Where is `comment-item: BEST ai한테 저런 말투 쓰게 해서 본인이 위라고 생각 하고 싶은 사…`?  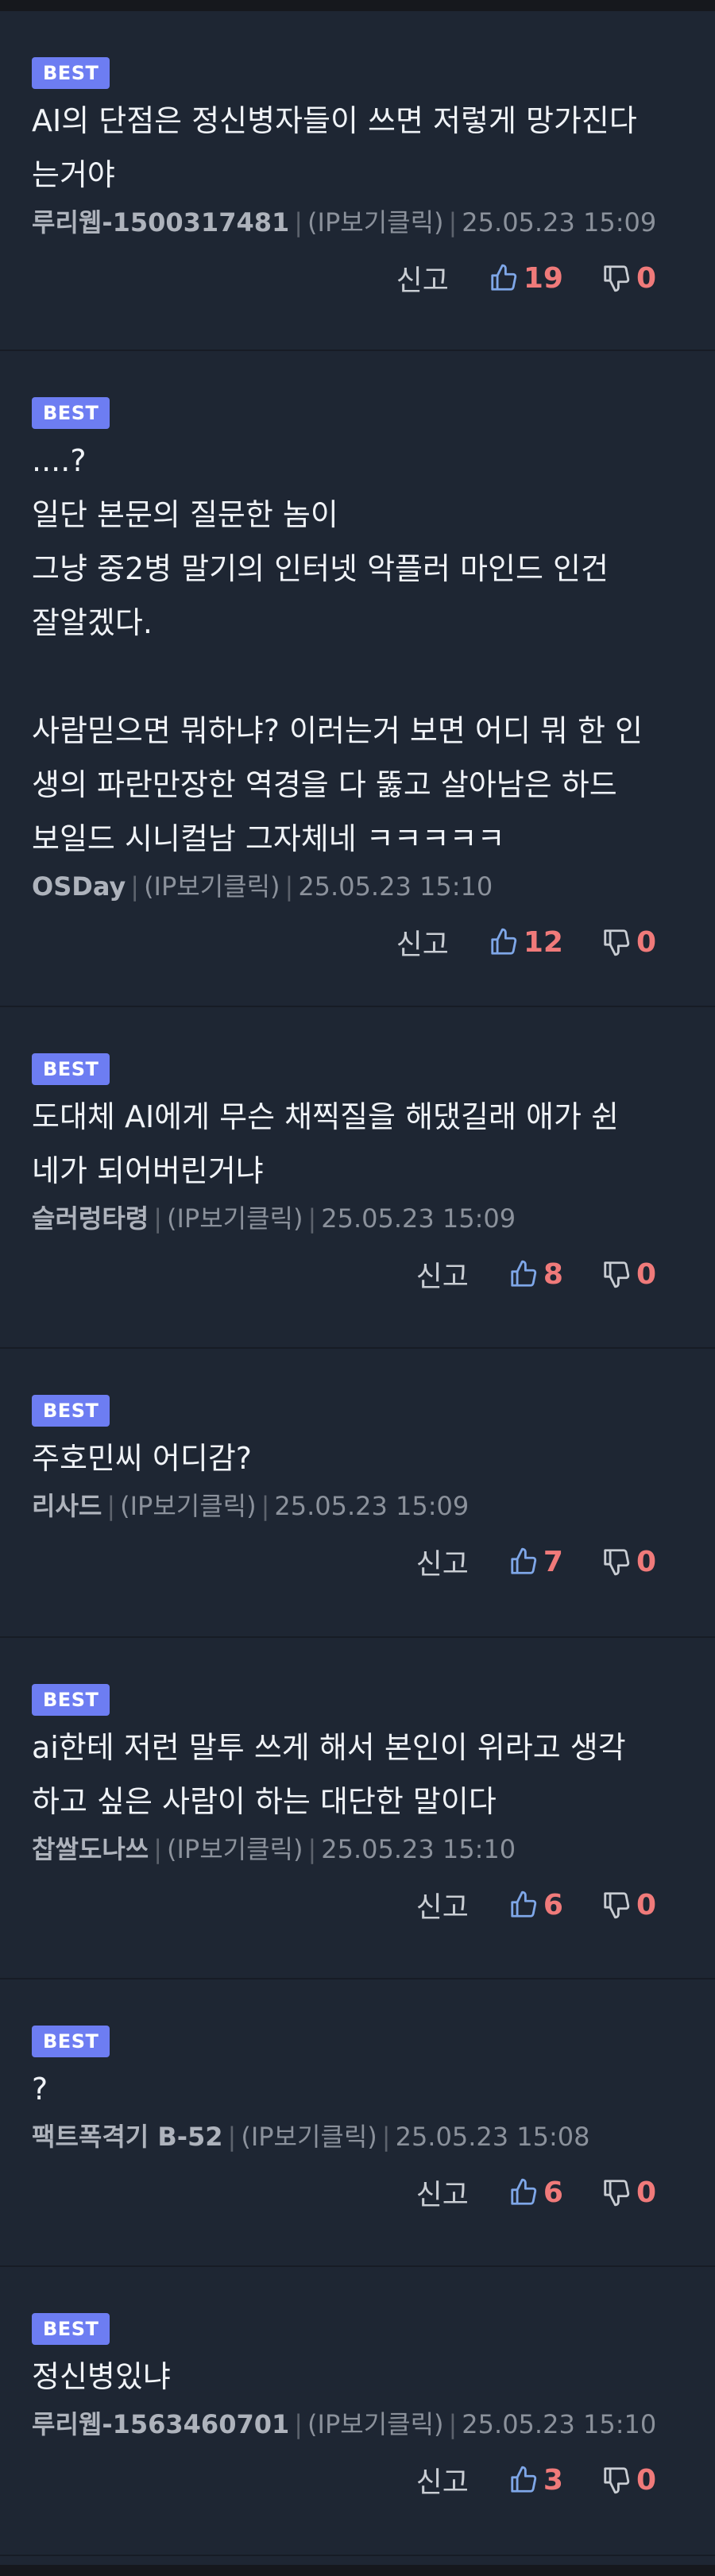
comment-item: BEST ai한테 저런 말투 쓰게 해서 본인이 위라고 생각 하고 싶은 사… is located at coordinates (357, 1809).